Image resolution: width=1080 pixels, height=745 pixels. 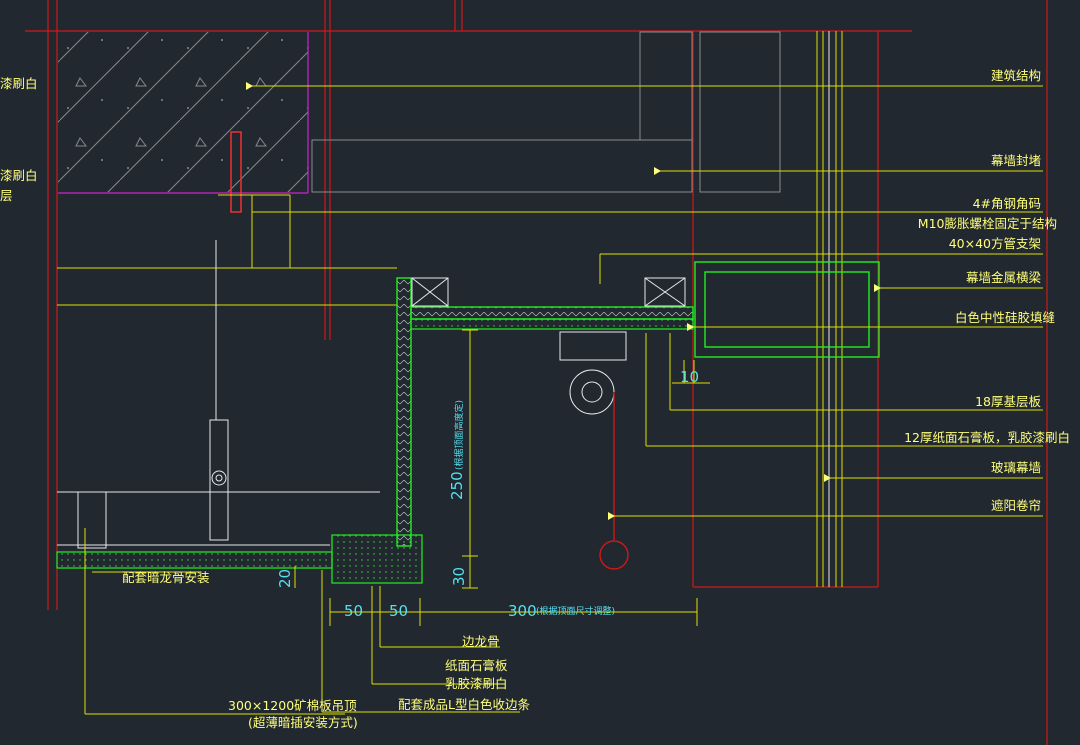 What do you see at coordinates (987, 223) in the screenshot?
I see `callout-expansion-bolt: M10膨胀螺栓固定于结构` at bounding box center [987, 223].